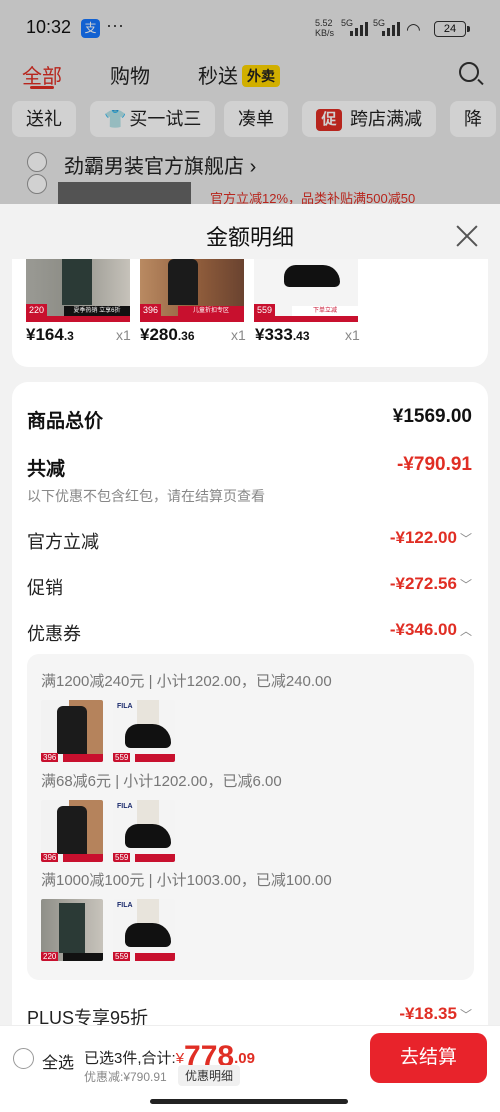 This screenshot has width=500, height=1112. Describe the element at coordinates (434, 464) in the screenshot. I see `reduce-value: -¥790.91` at that location.